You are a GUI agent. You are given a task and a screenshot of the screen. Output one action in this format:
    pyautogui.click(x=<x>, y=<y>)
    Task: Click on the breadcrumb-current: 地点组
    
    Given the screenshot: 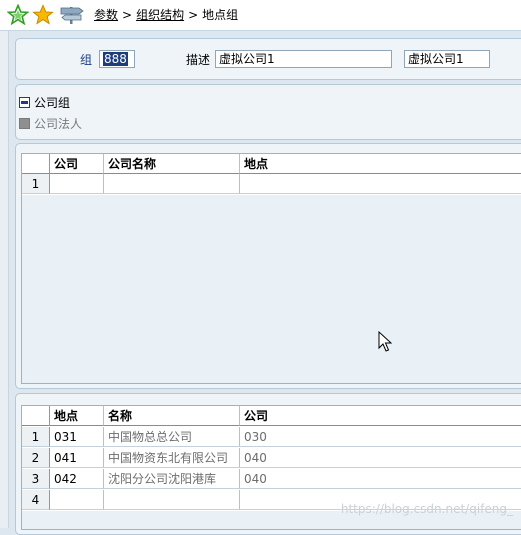 What is the action you would take?
    pyautogui.click(x=220, y=15)
    